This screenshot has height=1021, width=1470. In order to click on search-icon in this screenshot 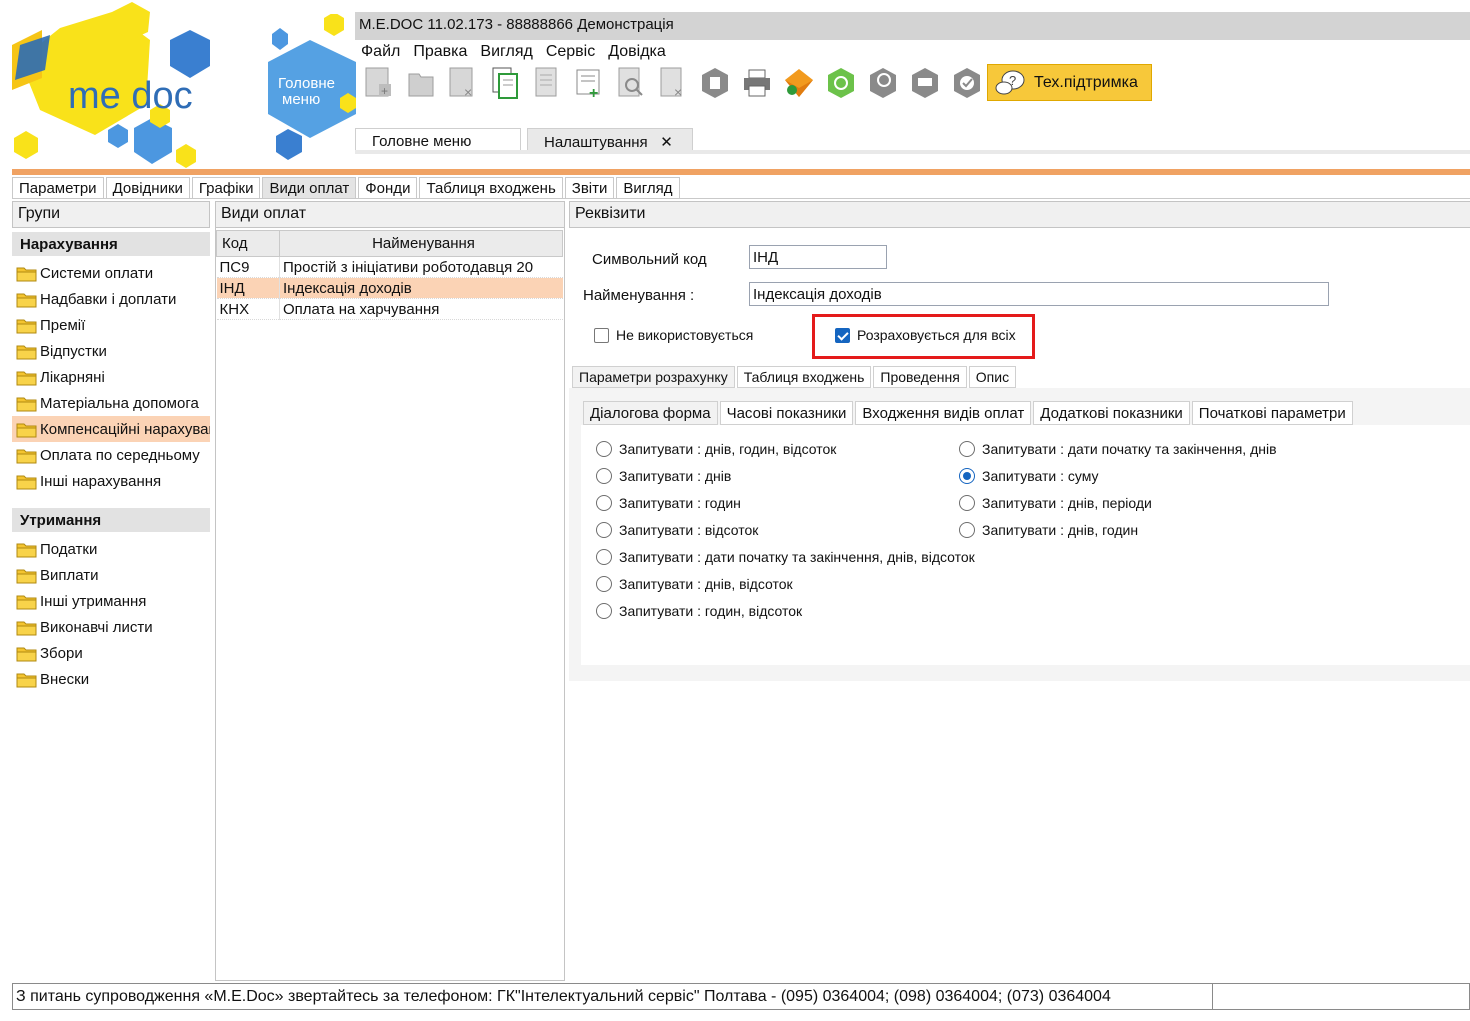, I will do `click(883, 83)`.